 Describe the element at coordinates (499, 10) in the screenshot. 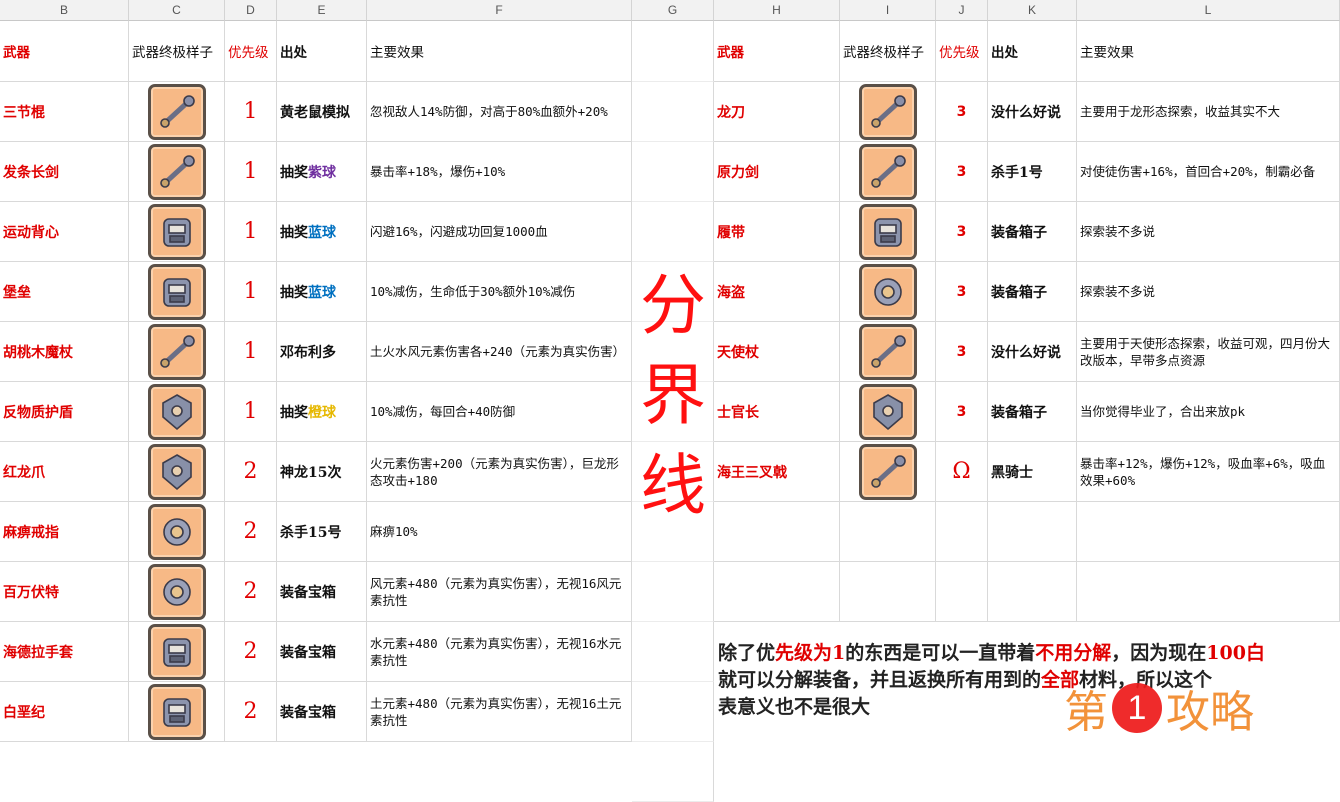

I see `column-header: F` at that location.